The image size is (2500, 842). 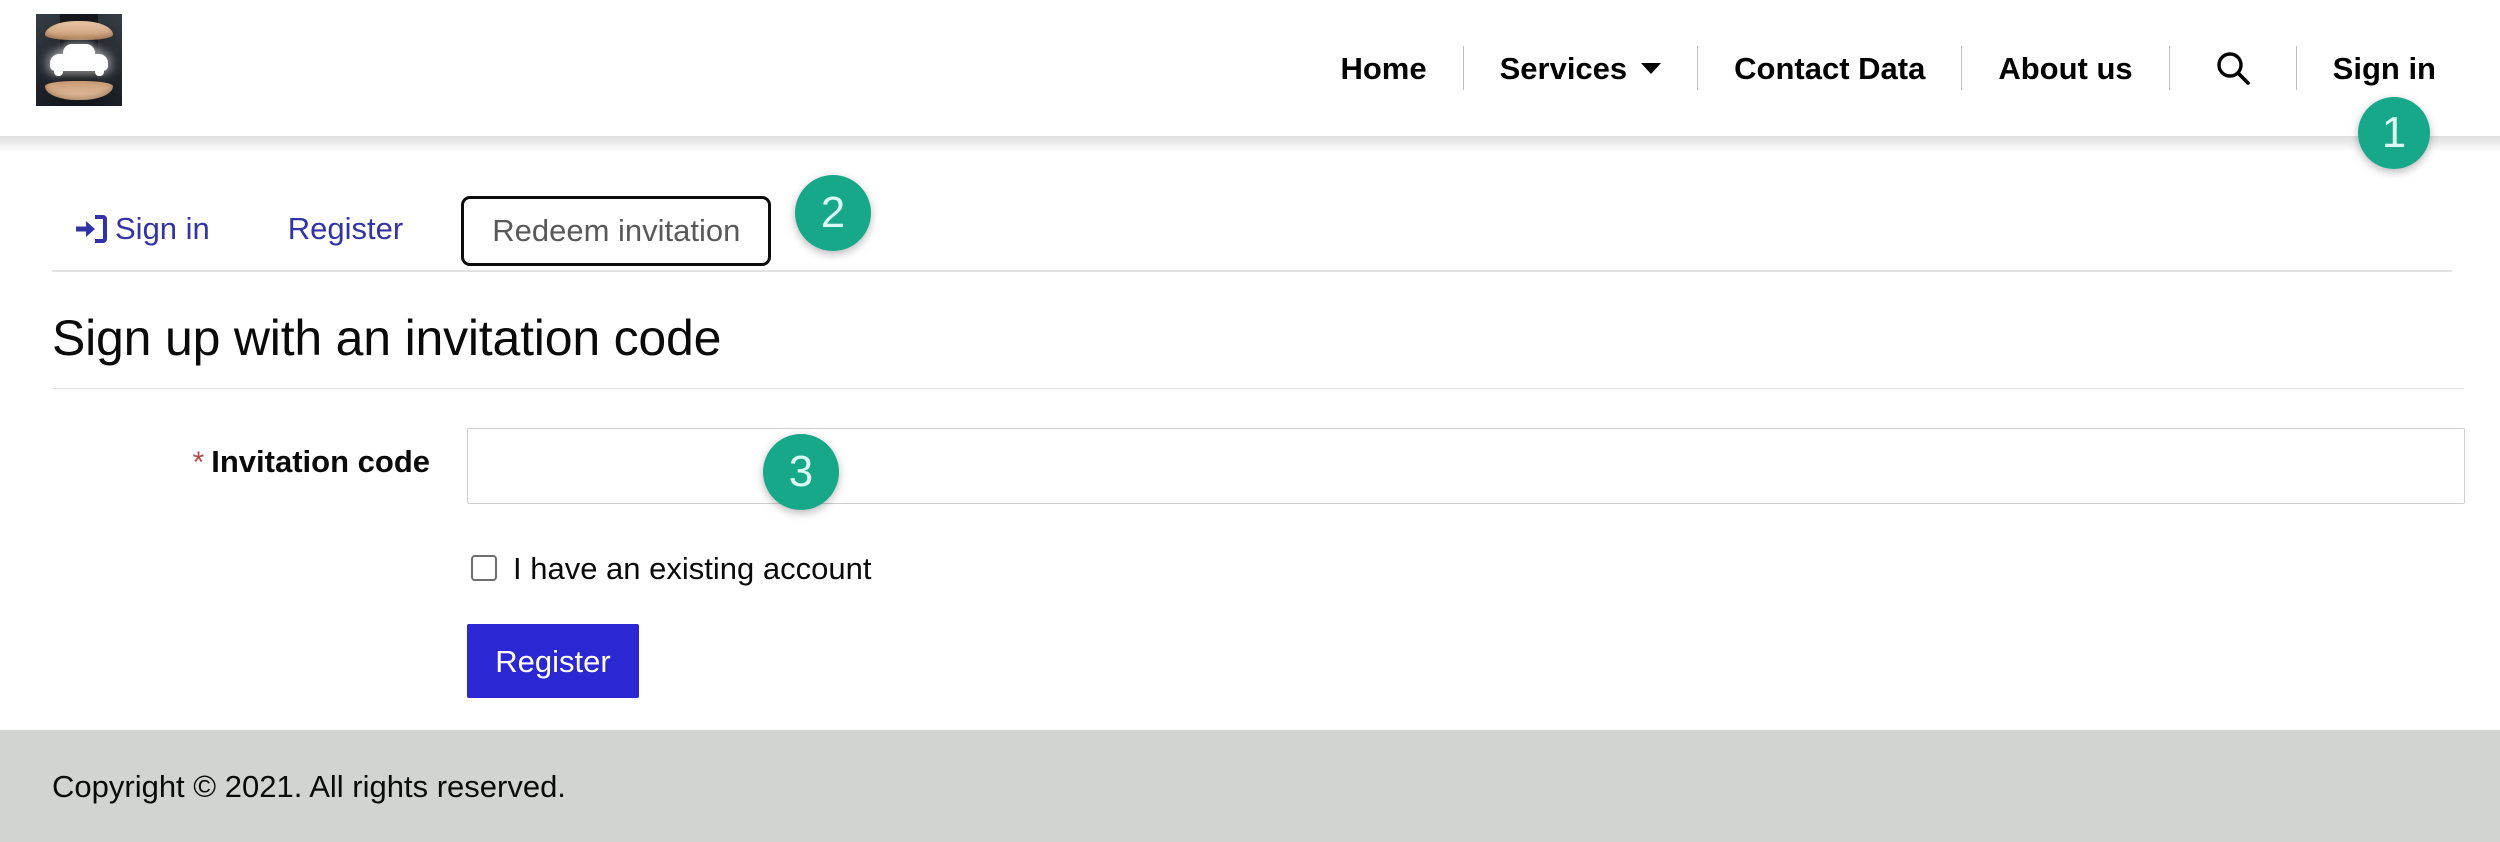 I want to click on auth-tabs-container: Sign in Register Redeem invitation, so click(x=1252, y=221).